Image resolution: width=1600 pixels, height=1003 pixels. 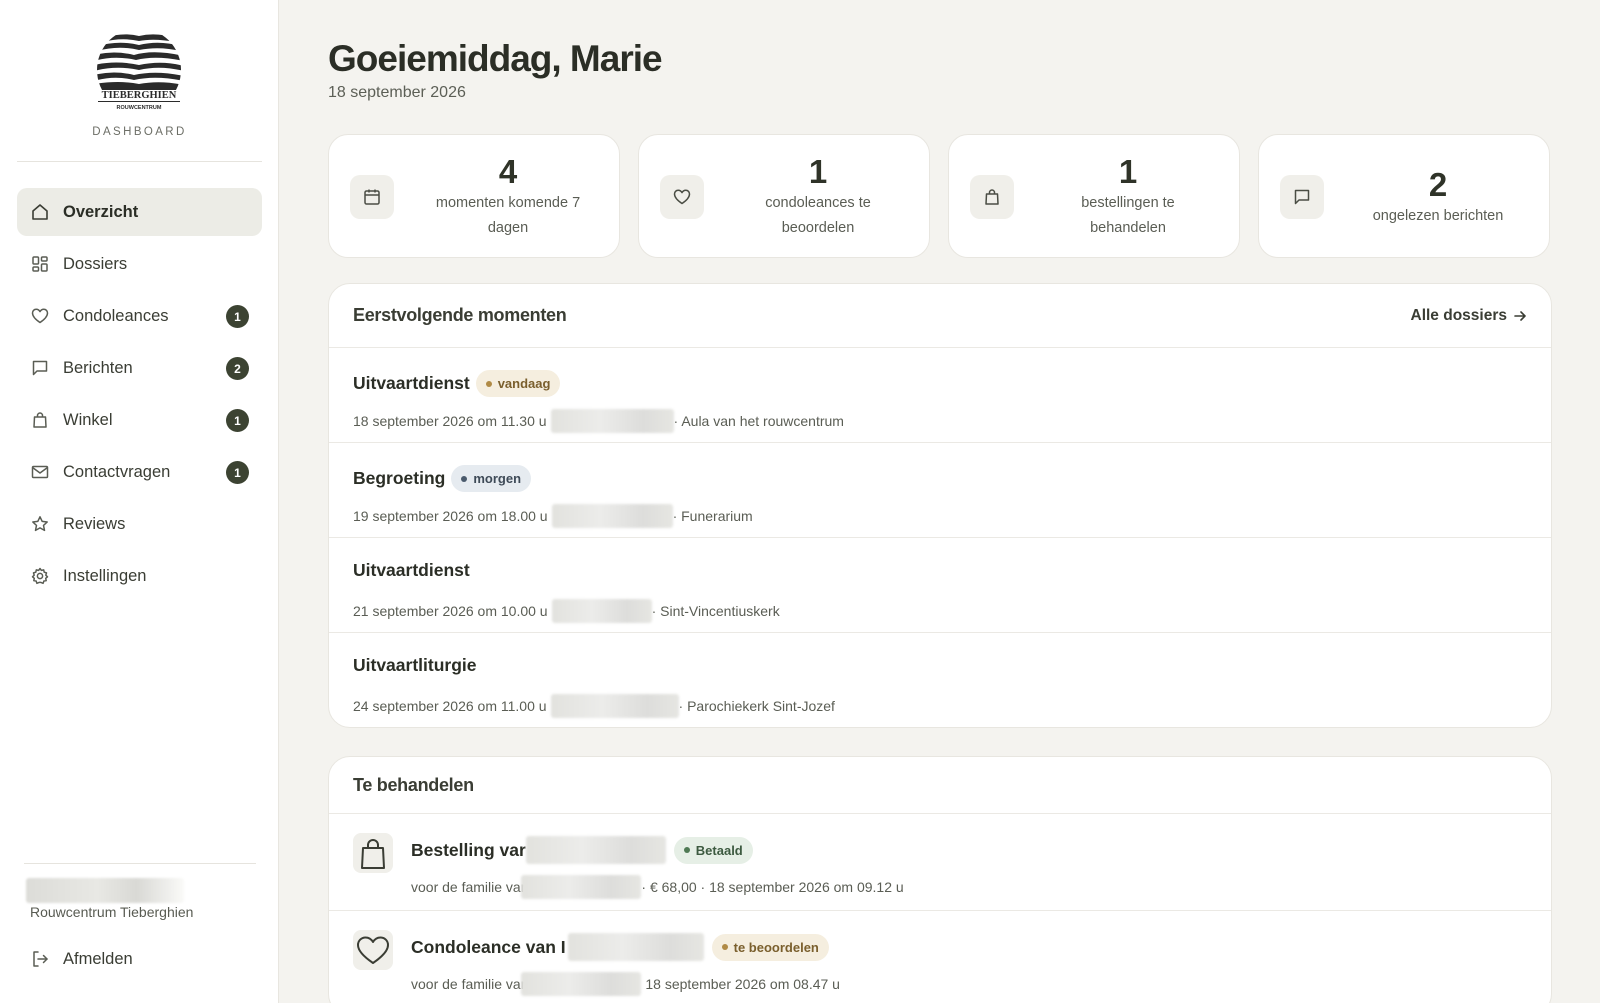 What do you see at coordinates (715, 611) in the screenshot?
I see `moment-location: · Sint-Vincentiuskerk` at bounding box center [715, 611].